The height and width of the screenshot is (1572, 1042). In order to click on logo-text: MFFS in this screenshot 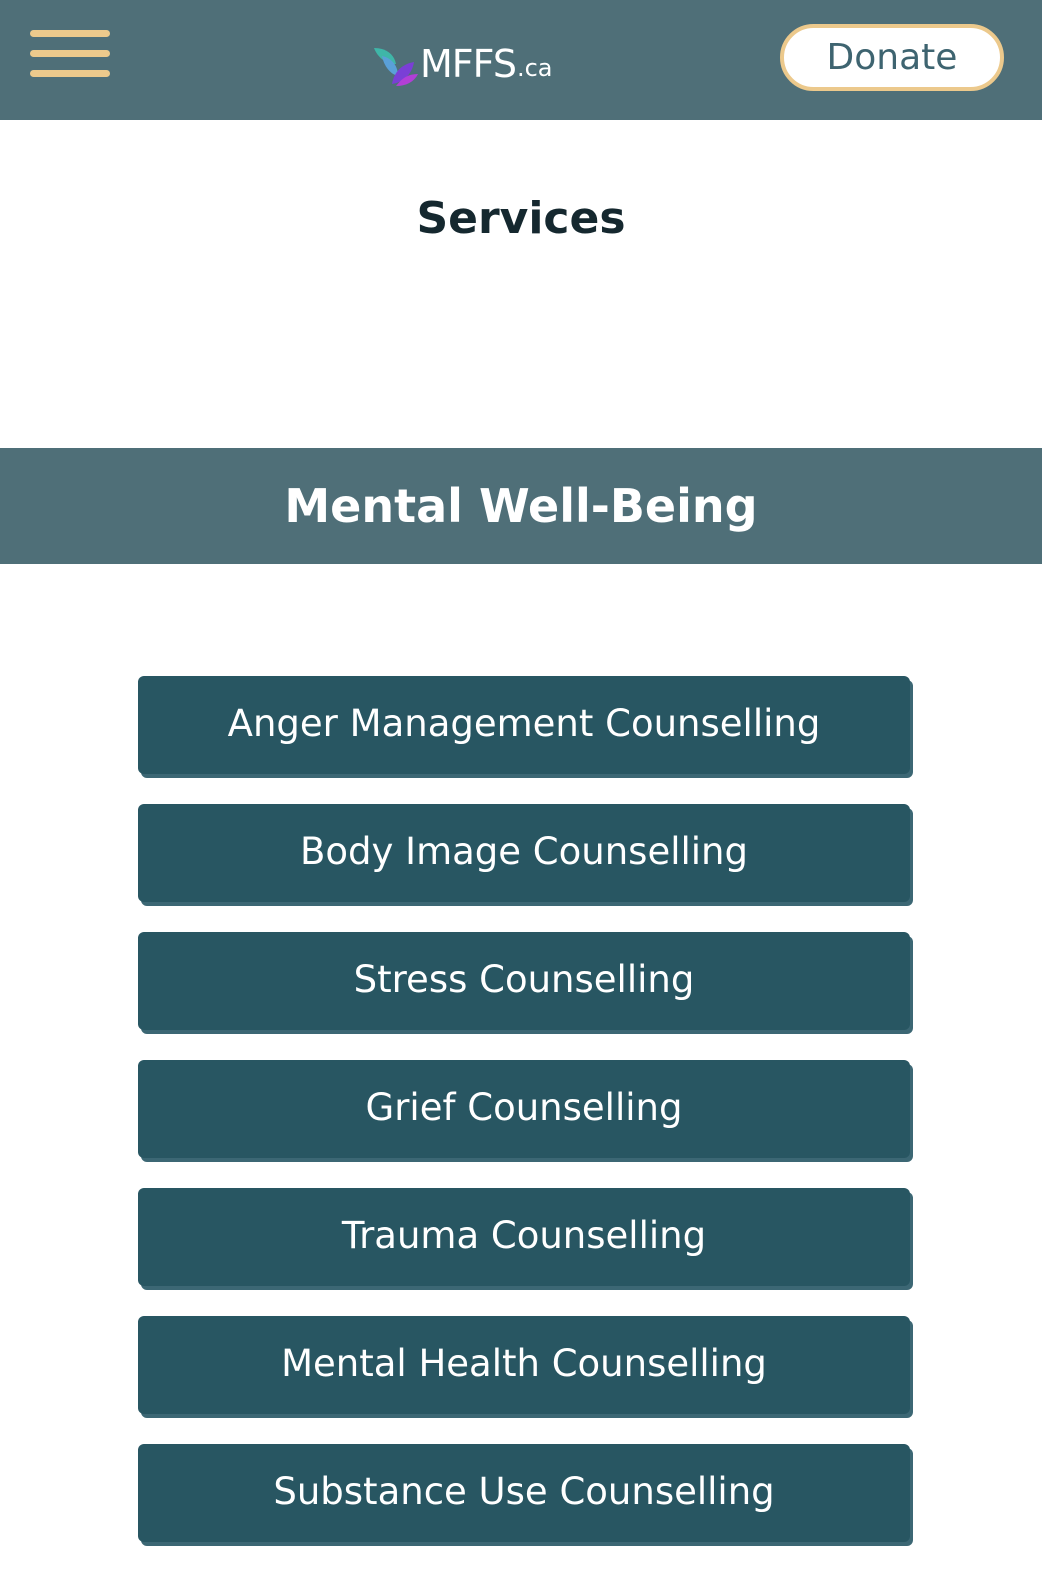, I will do `click(468, 64)`.